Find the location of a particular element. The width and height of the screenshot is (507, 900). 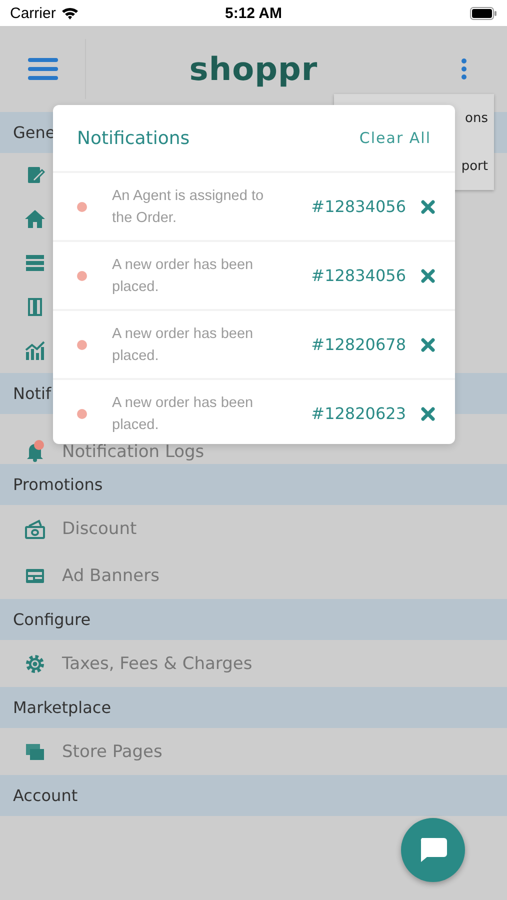

gear-icon is located at coordinates (35, 663).